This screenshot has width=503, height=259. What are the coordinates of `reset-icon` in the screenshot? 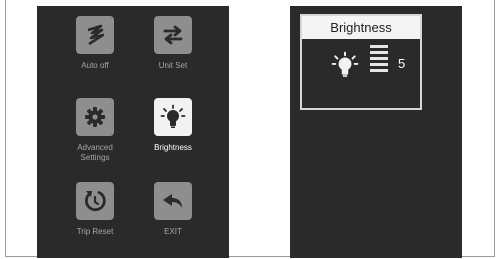 It's located at (95, 201).